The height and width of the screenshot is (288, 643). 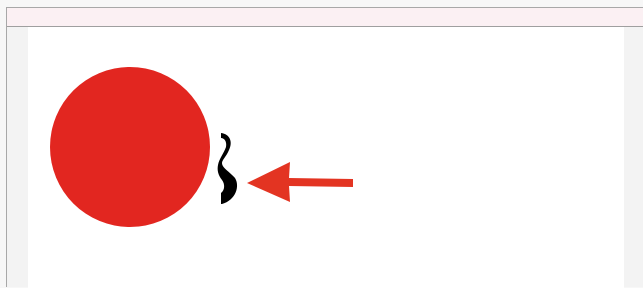 I want to click on top-bar, so click(x=325, y=17).